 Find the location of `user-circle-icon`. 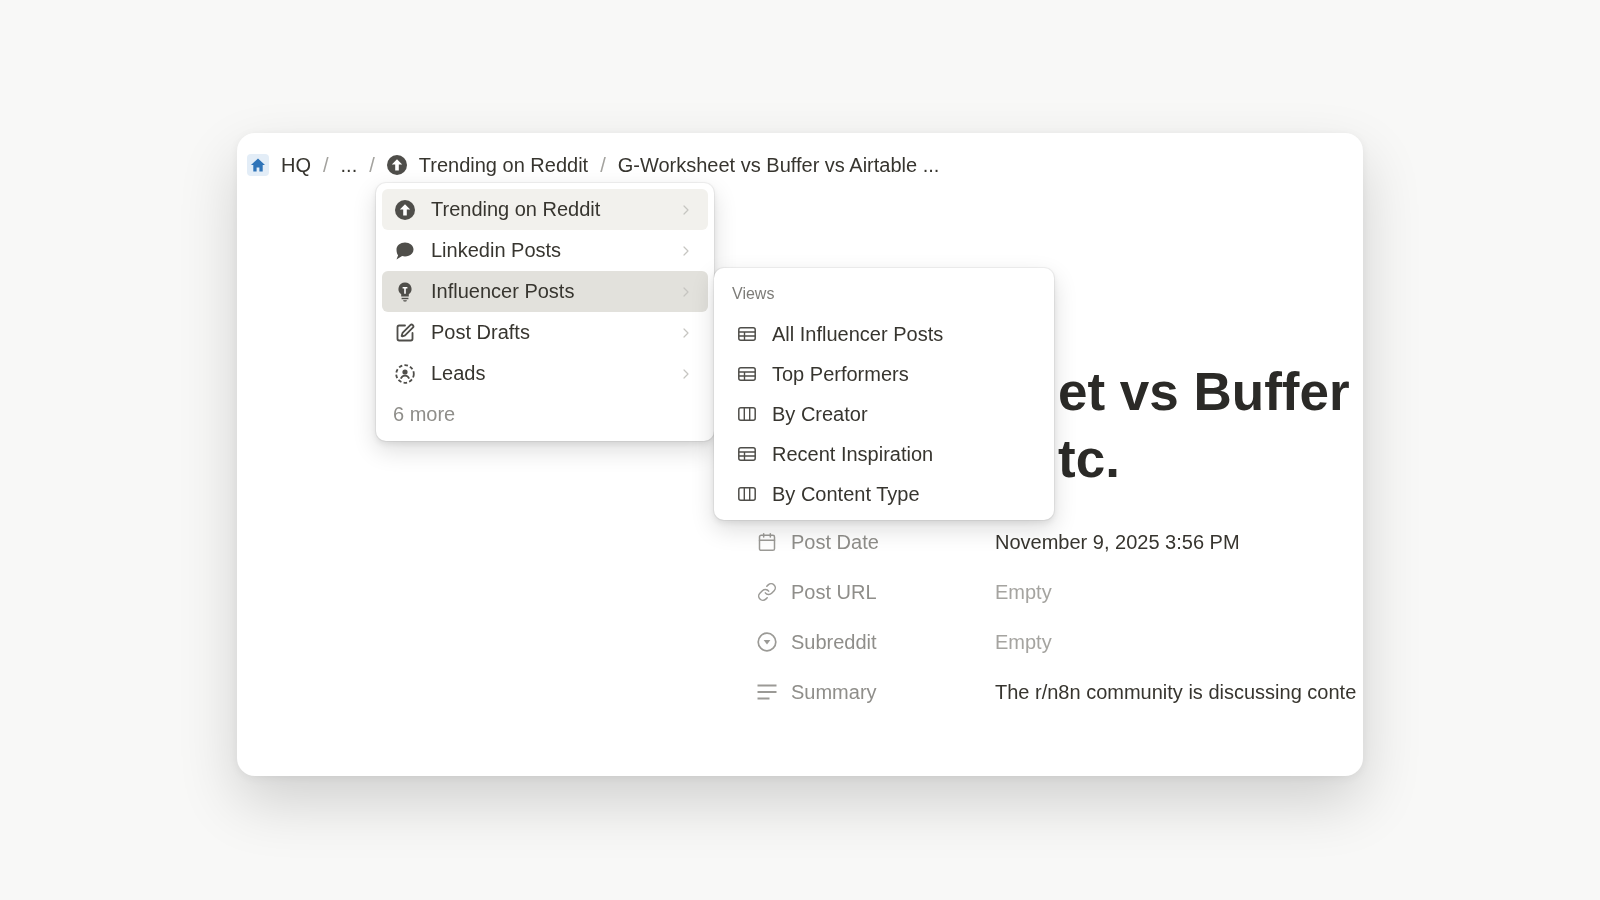

user-circle-icon is located at coordinates (405, 373).